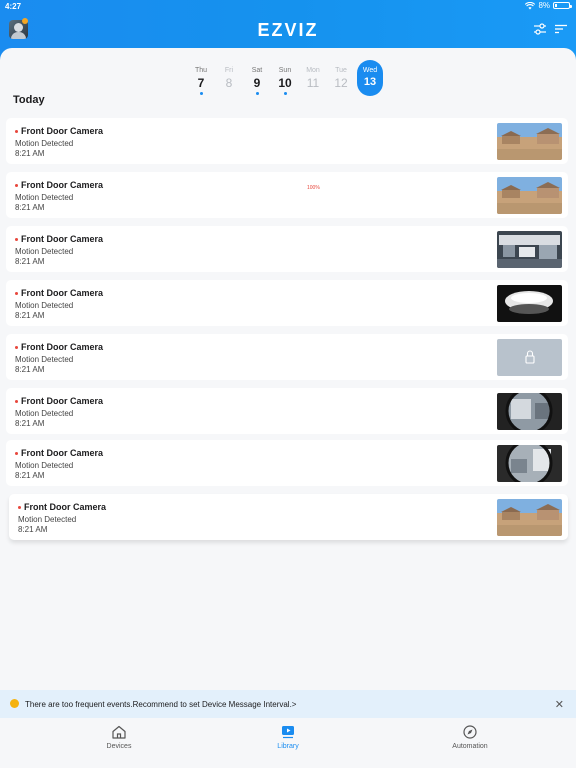 Image resolution: width=576 pixels, height=768 pixels. What do you see at coordinates (229, 70) in the screenshot?
I see `day-name: Fri` at bounding box center [229, 70].